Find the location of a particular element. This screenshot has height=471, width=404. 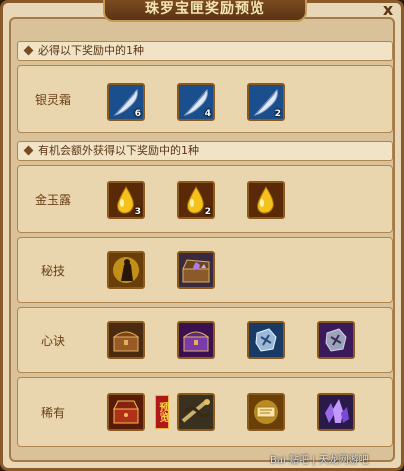

blue-rune-icon is located at coordinates (266, 340).